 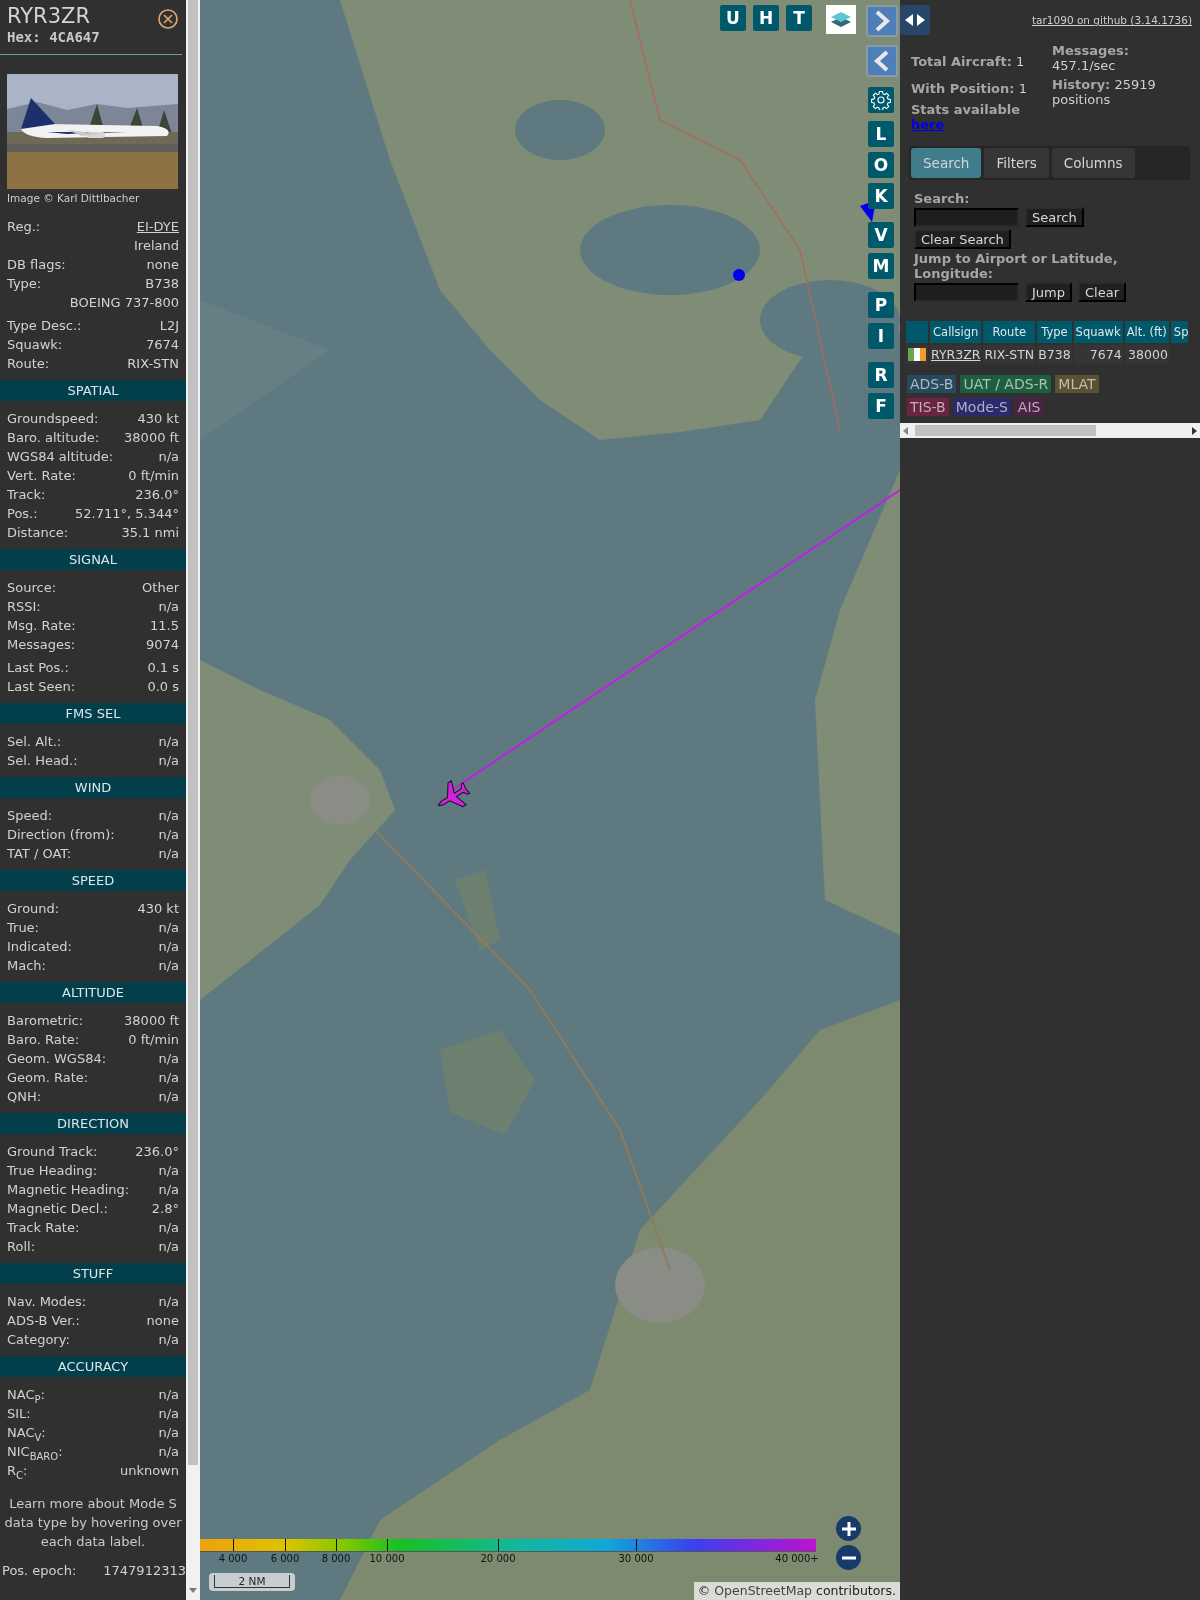 What do you see at coordinates (93, 880) in the screenshot?
I see `section-header: SPEED` at bounding box center [93, 880].